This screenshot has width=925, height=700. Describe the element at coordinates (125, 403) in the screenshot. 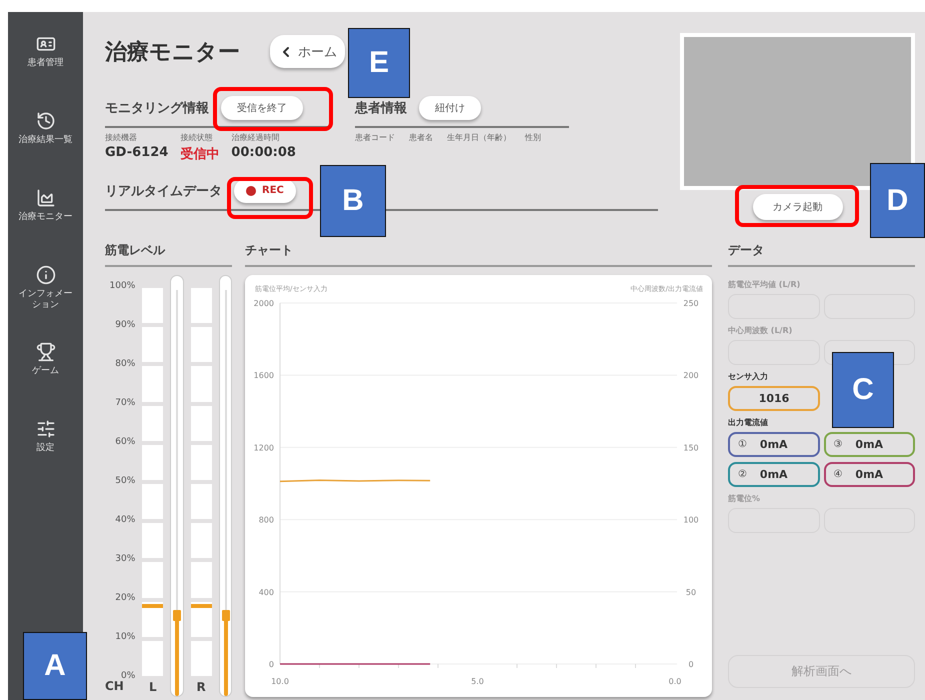

I see `scale-label: 70%` at that location.